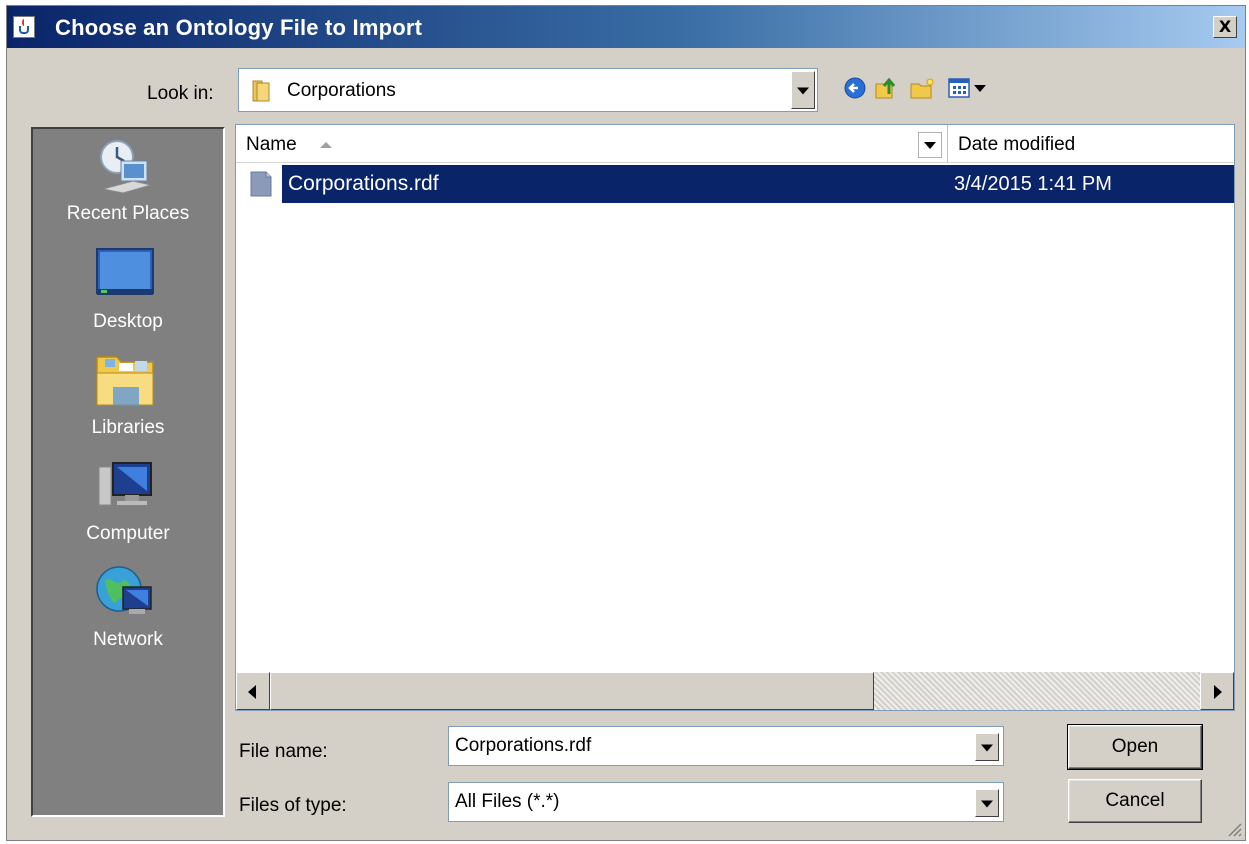 Image resolution: width=1249 pixels, height=844 pixels. Describe the element at coordinates (930, 145) in the screenshot. I see `column-filter-dropdown` at that location.